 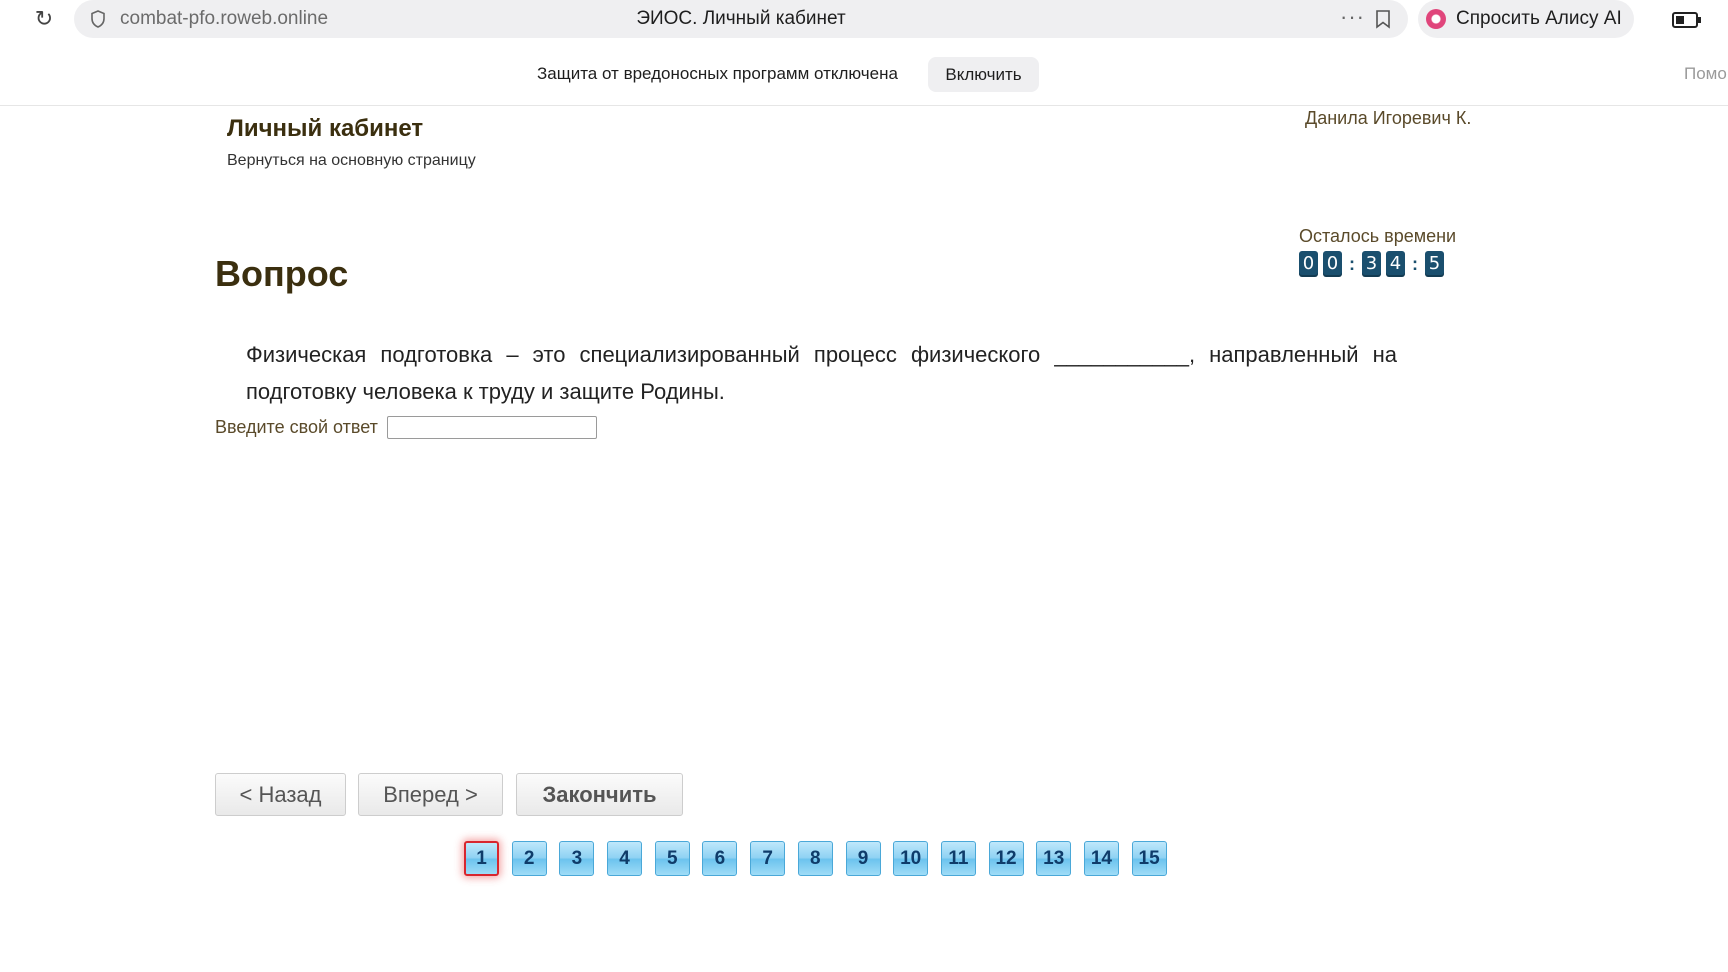 What do you see at coordinates (529, 858) in the screenshot?
I see `page-button: 2` at bounding box center [529, 858].